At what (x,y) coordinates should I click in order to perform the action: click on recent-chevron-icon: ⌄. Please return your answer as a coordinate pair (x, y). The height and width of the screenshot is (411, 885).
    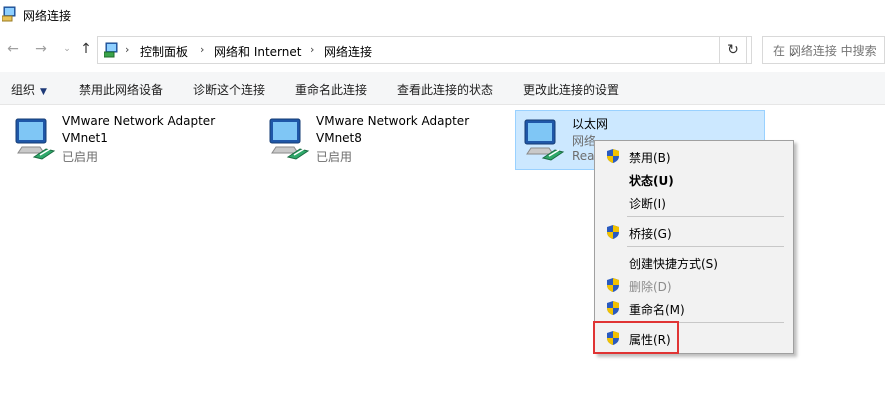
    Looking at the image, I should click on (67, 49).